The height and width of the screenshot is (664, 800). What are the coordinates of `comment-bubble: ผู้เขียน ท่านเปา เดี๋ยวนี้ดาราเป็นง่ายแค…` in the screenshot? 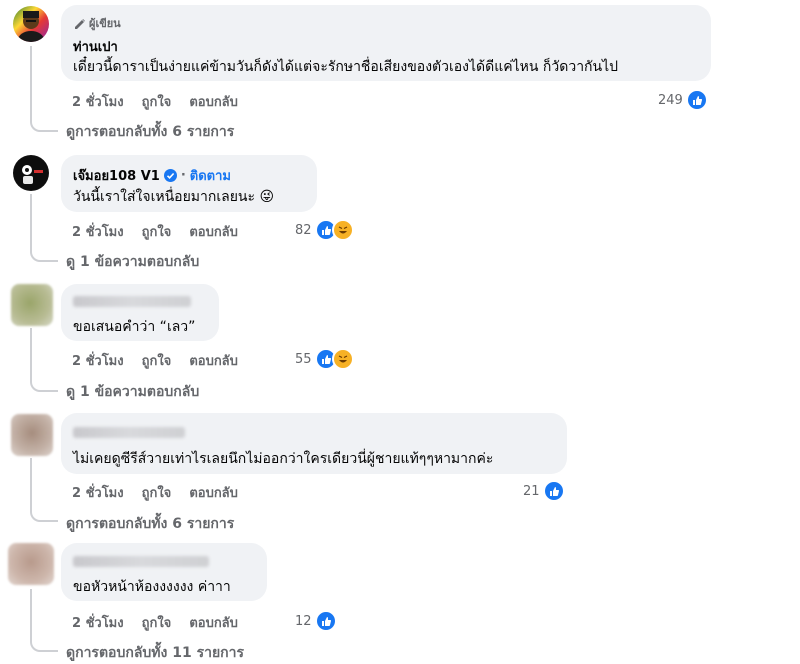 It's located at (386, 43).